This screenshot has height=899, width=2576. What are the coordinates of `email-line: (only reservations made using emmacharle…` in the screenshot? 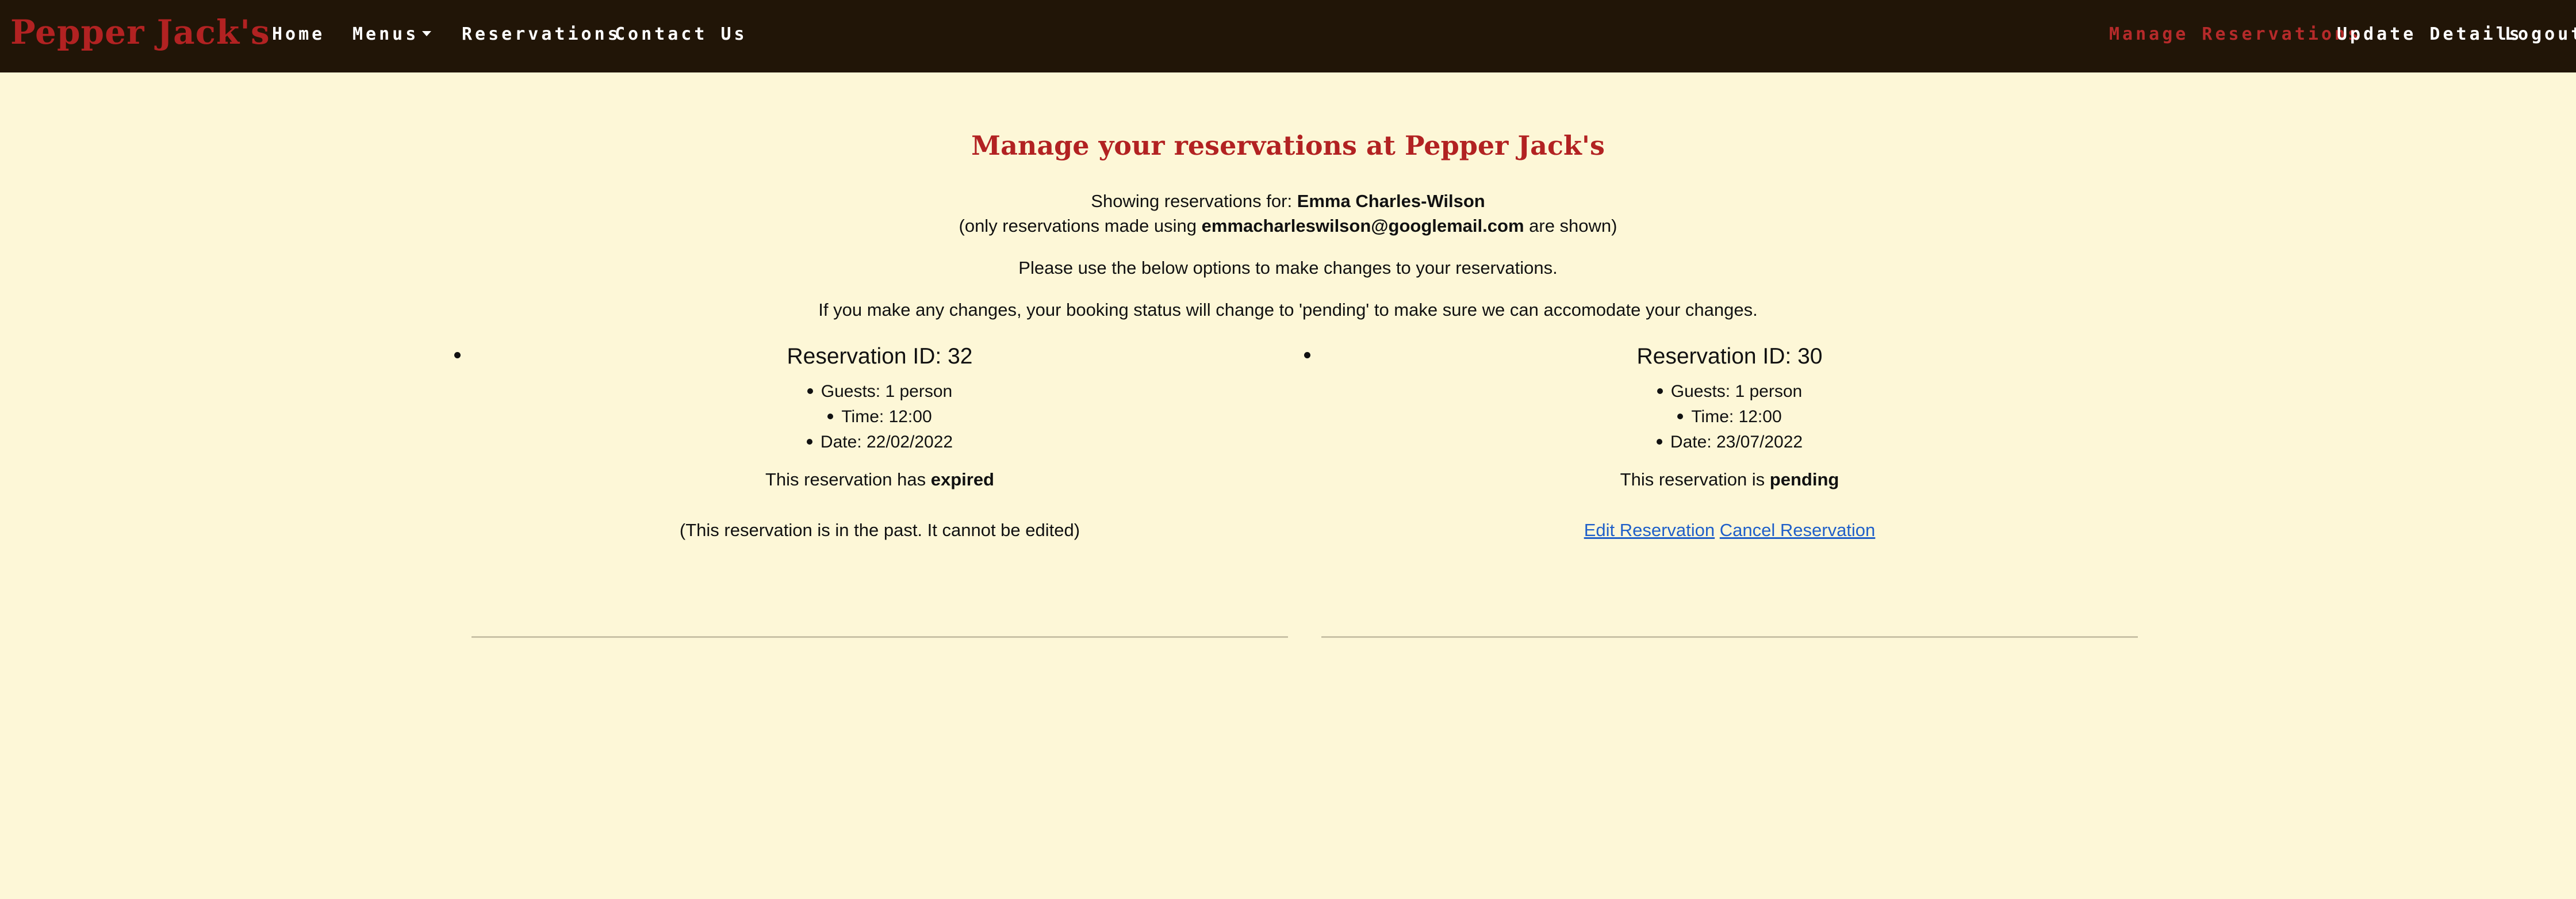 It's located at (1288, 226).